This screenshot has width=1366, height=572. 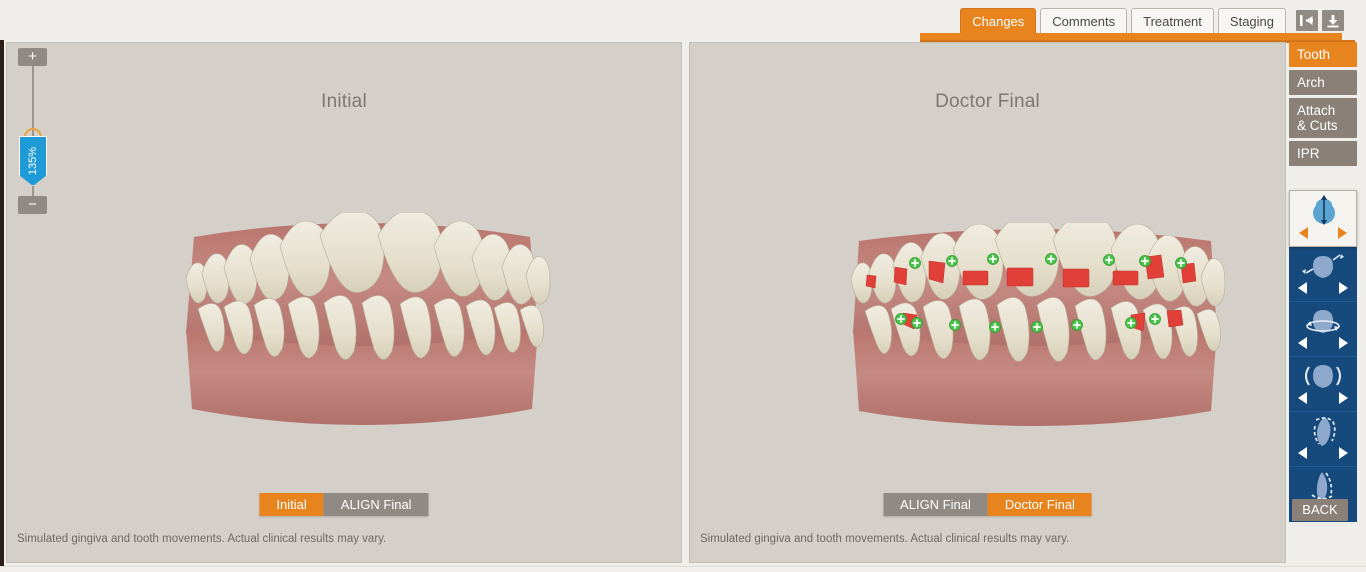 I want to click on tooth-movement-tool-strip, so click(x=1323, y=356).